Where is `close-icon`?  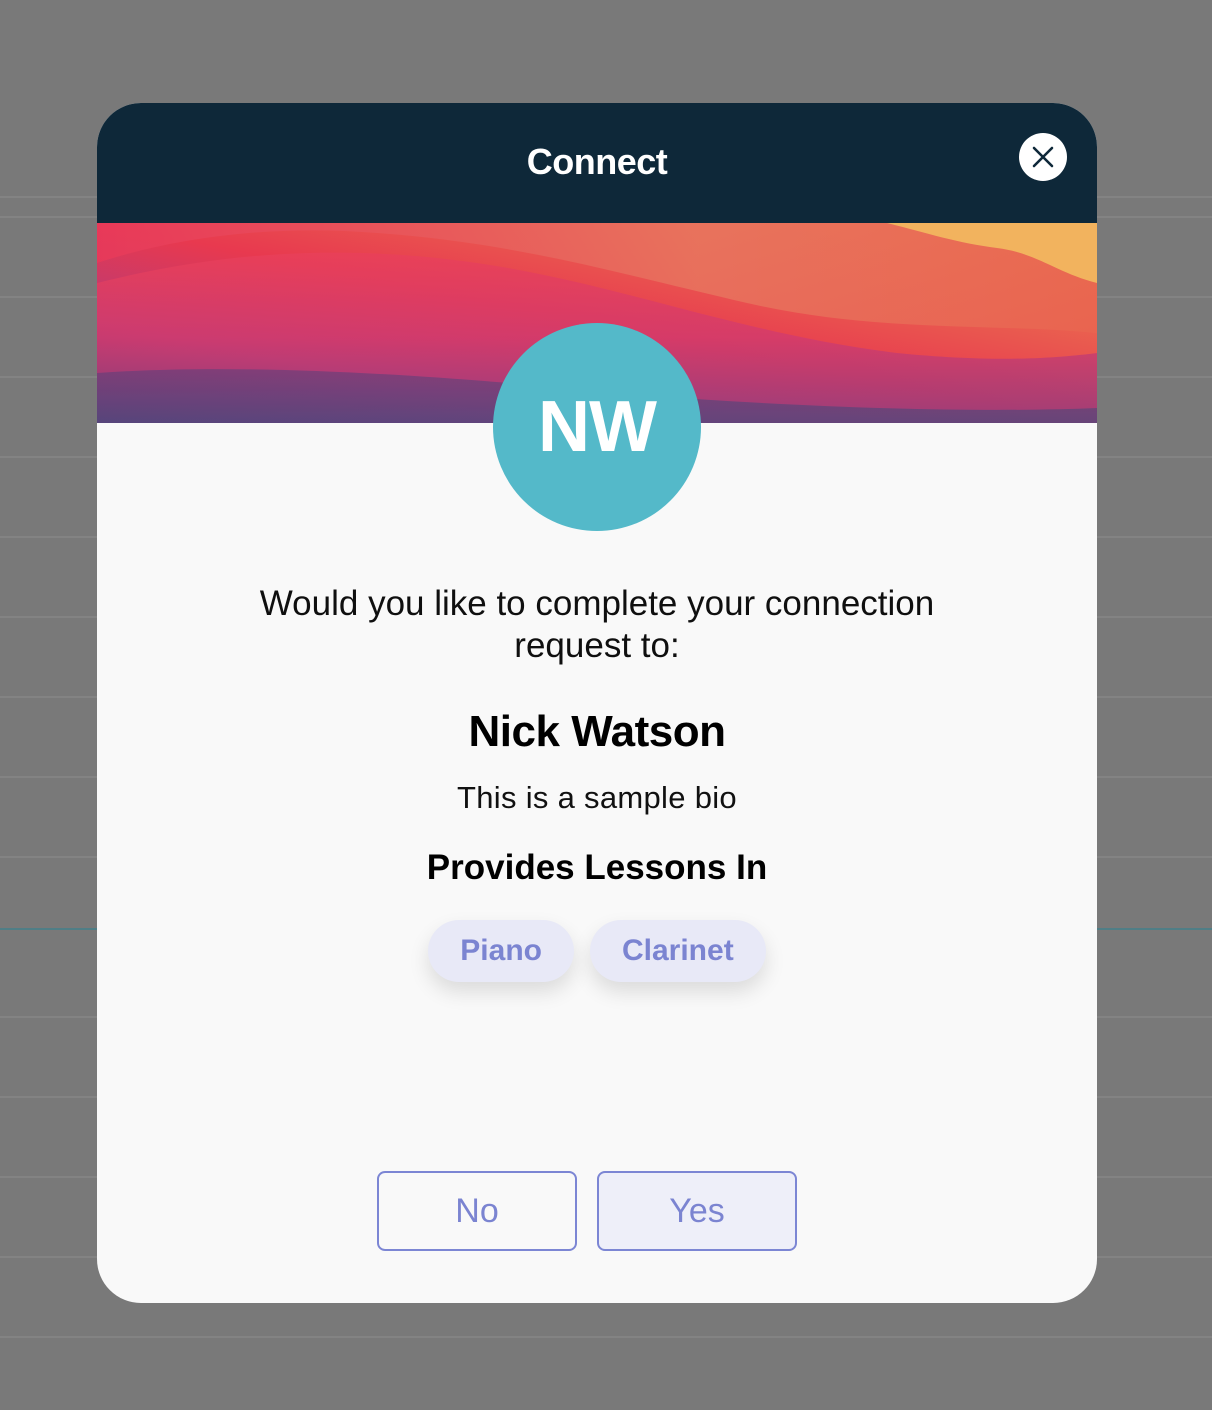 close-icon is located at coordinates (1043, 157).